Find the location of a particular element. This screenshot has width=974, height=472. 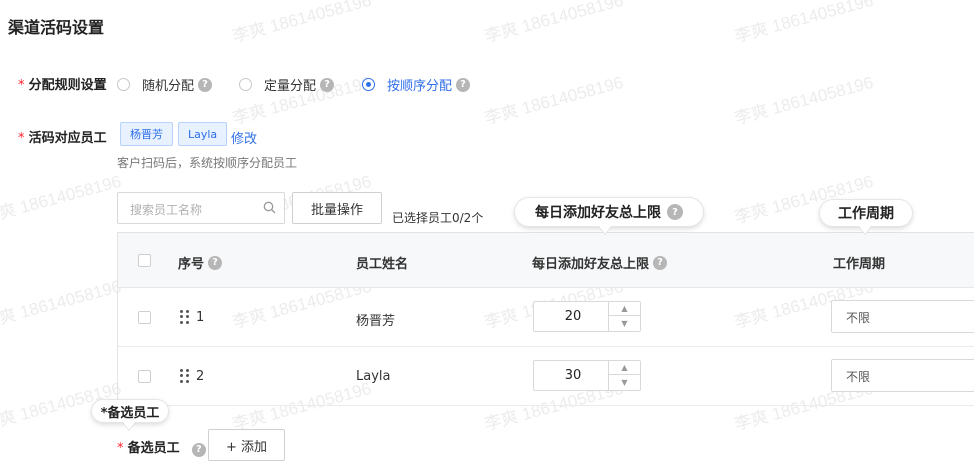

backup-staff-label: * 备选员工 ? is located at coordinates (161, 447).